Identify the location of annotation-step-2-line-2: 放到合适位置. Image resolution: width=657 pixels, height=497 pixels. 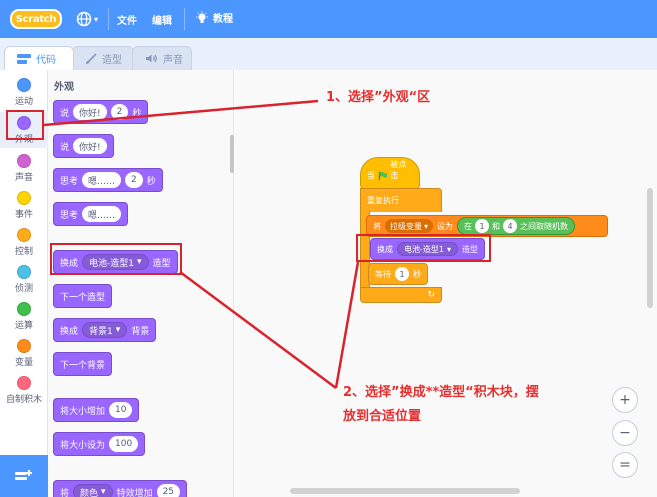
(382, 416).